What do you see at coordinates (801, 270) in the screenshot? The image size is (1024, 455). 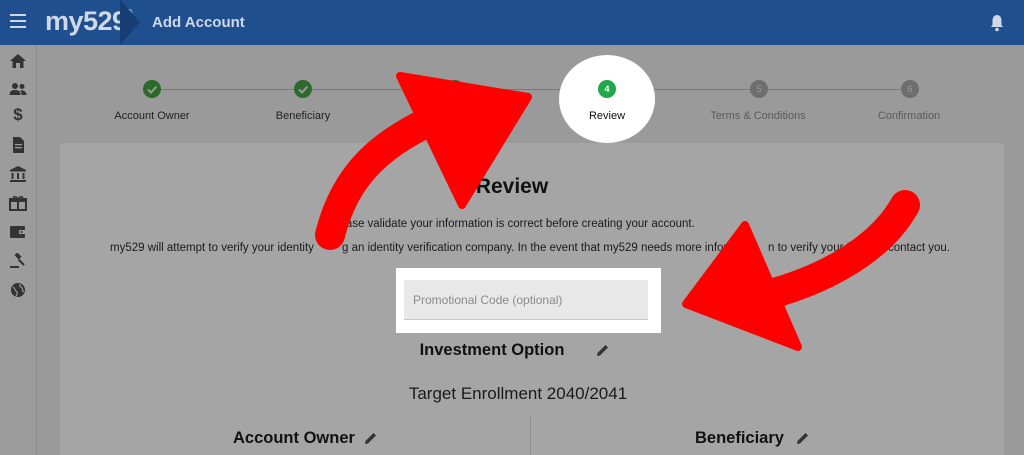 I see `arrow-to-promo-code-icon` at bounding box center [801, 270].